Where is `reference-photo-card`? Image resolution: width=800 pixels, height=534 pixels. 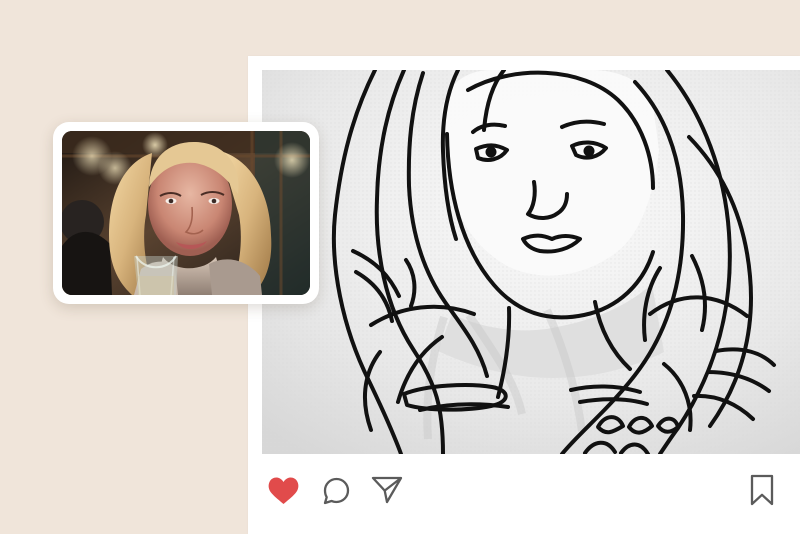
reference-photo-card is located at coordinates (186, 213).